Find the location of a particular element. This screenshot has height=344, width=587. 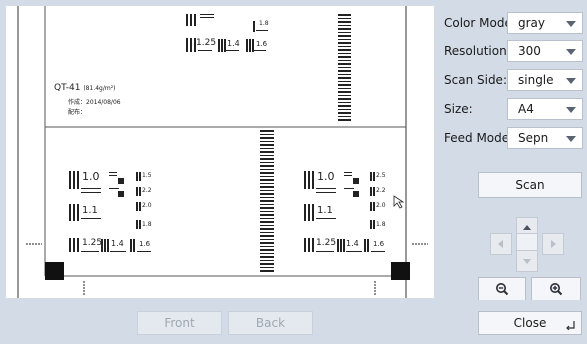

color-mode-label: Color Mode: is located at coordinates (480, 23).